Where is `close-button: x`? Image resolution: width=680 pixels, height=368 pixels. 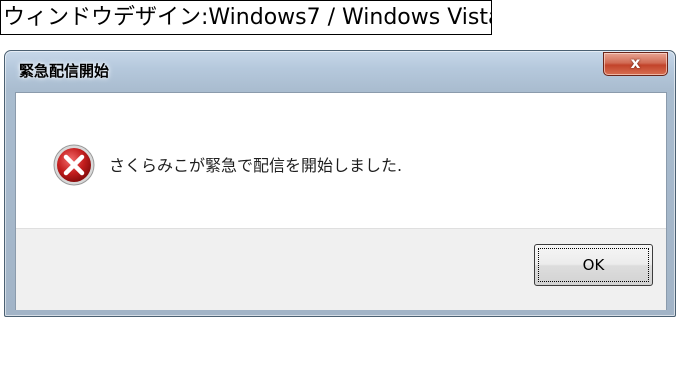 close-button: x is located at coordinates (635, 64).